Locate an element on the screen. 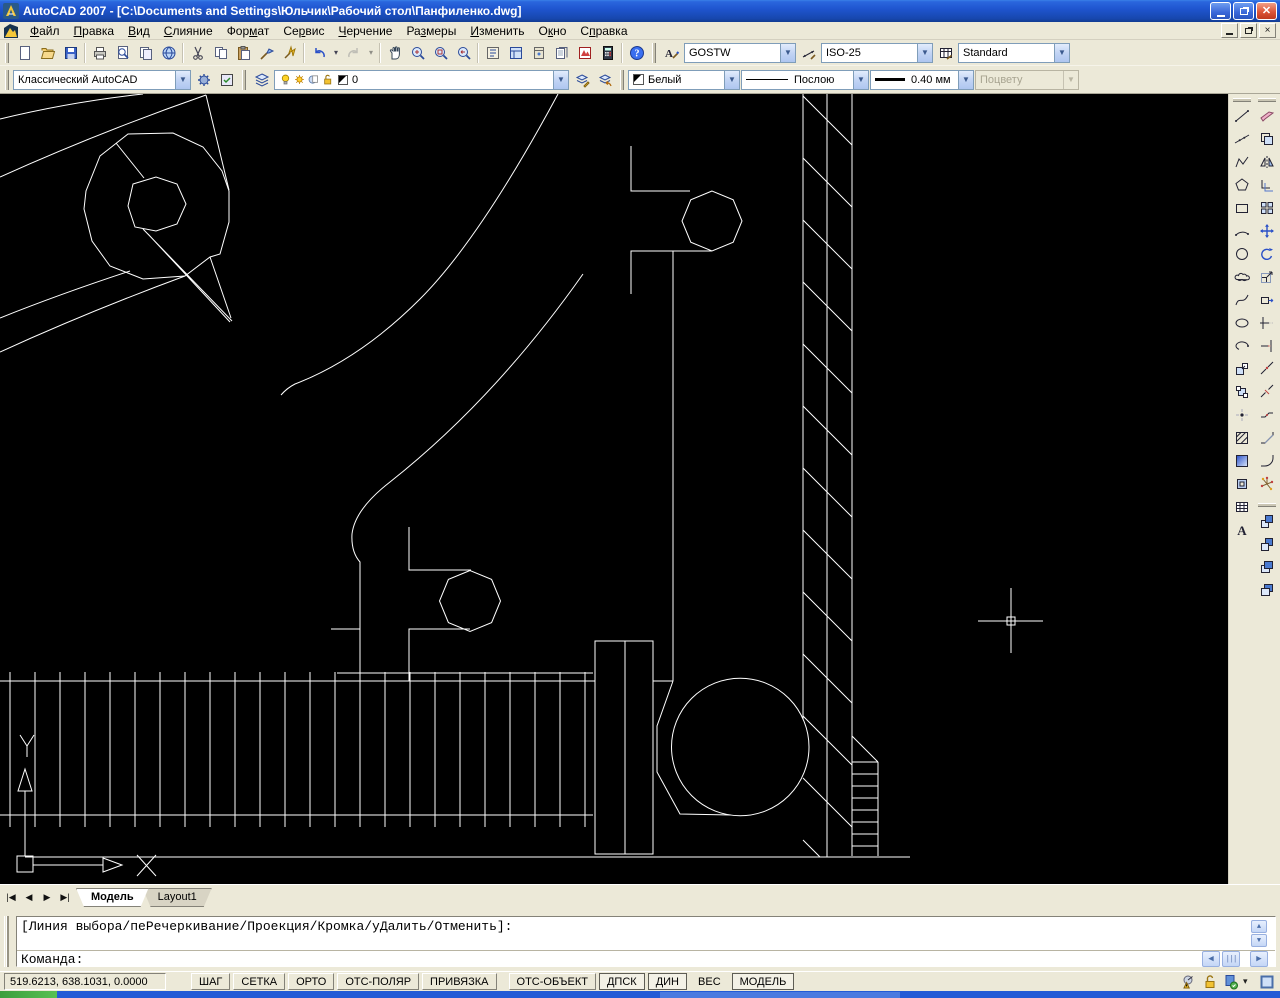 This screenshot has height=998, width=1280. zoom-window-button is located at coordinates (440, 53).